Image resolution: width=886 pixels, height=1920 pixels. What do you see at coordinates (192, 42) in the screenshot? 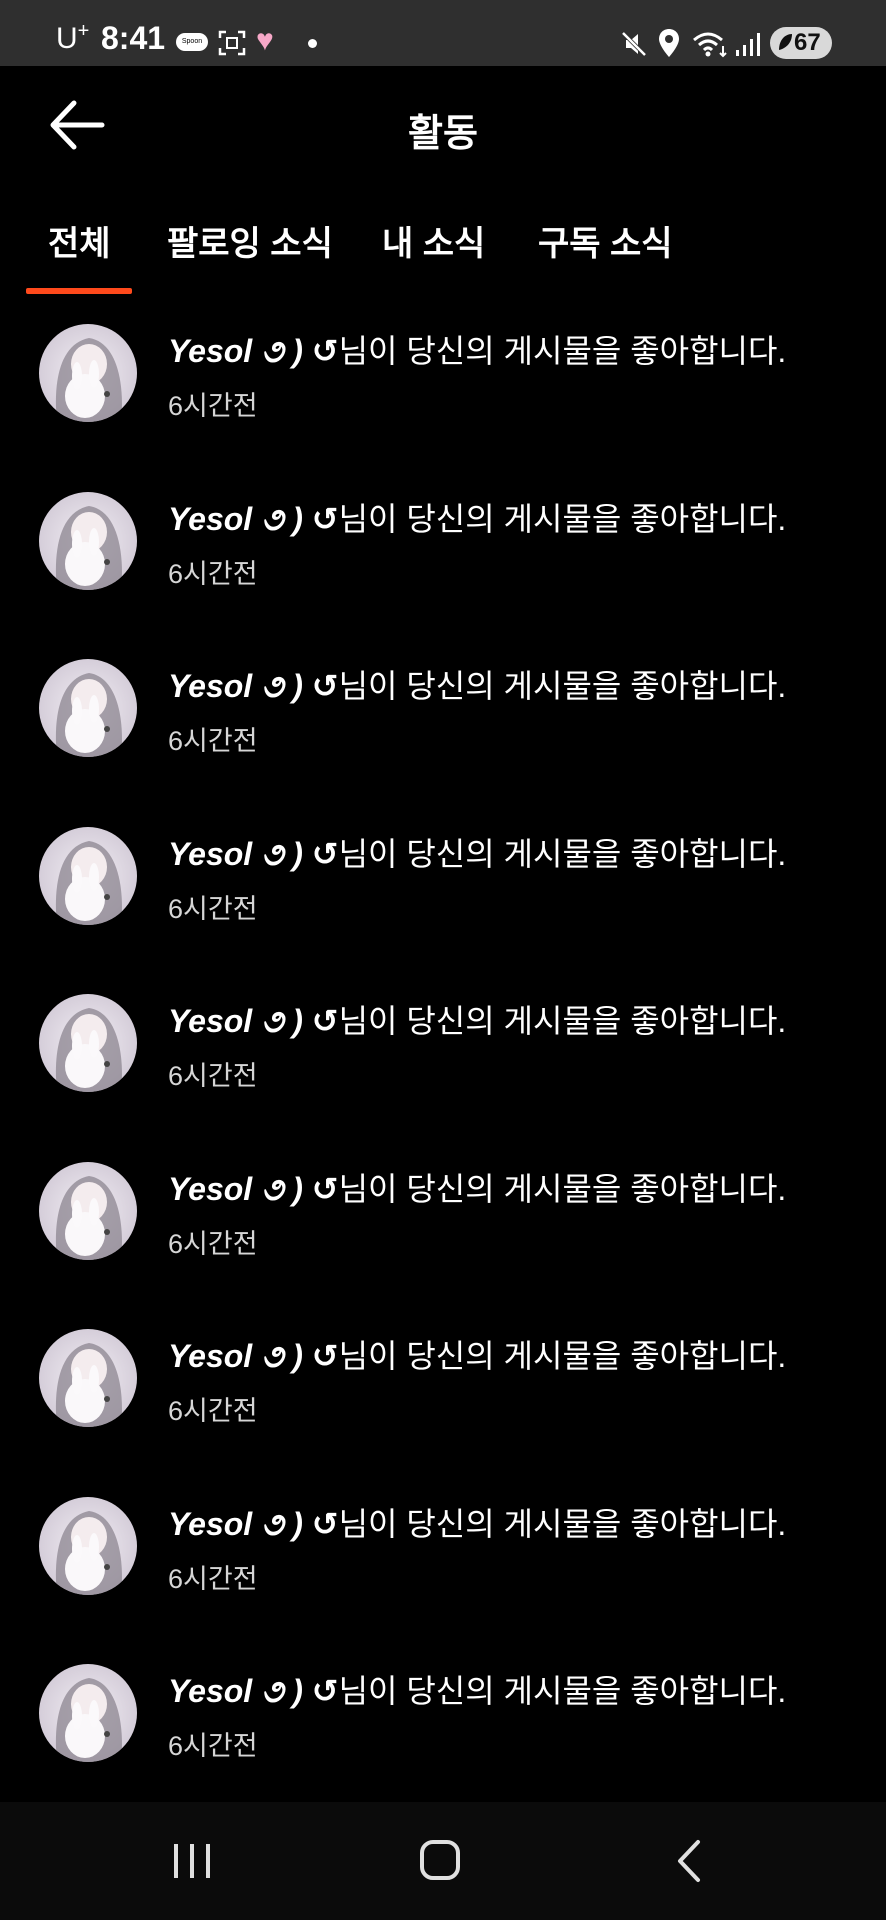
I see `spoon-icon: Spoon` at bounding box center [192, 42].